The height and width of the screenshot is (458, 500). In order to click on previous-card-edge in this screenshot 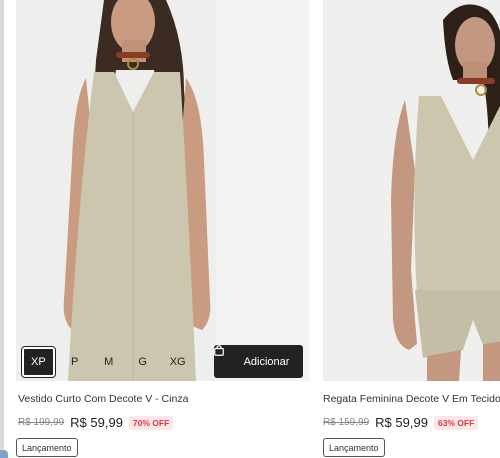, I will do `click(2, 229)`.